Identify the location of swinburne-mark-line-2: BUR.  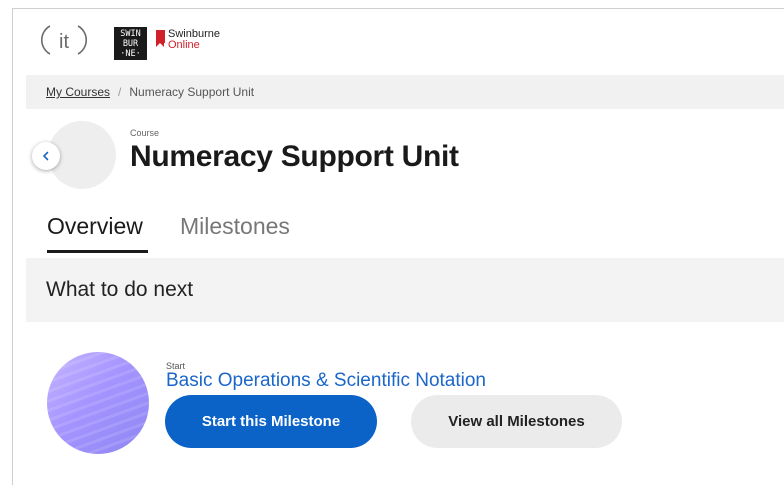
(130, 44).